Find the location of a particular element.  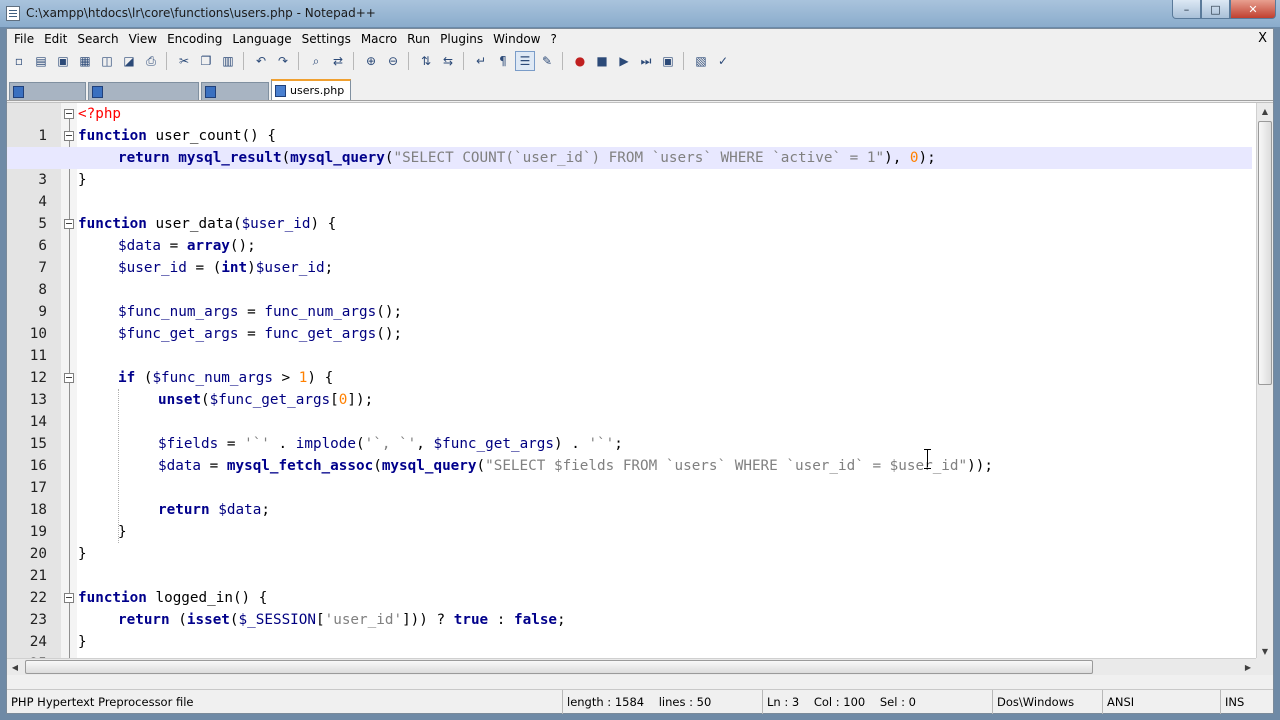

word-wrap-icon: ↵ is located at coordinates (481, 61).